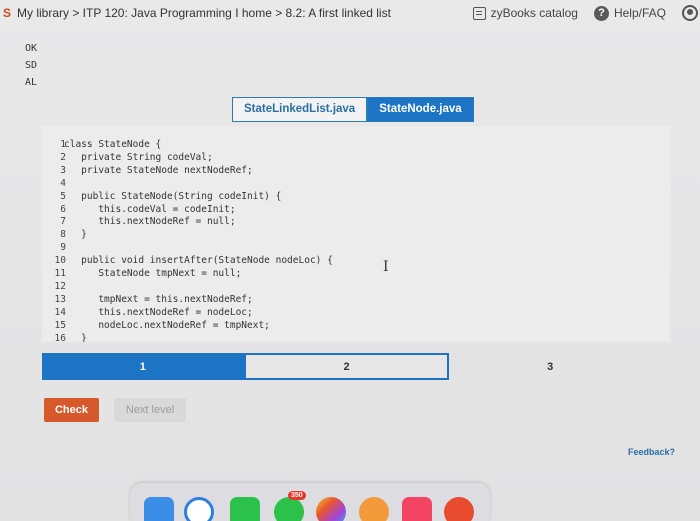 Image resolution: width=700 pixels, height=521 pixels. What do you see at coordinates (550, 366) in the screenshot?
I see `level-3: 3` at bounding box center [550, 366].